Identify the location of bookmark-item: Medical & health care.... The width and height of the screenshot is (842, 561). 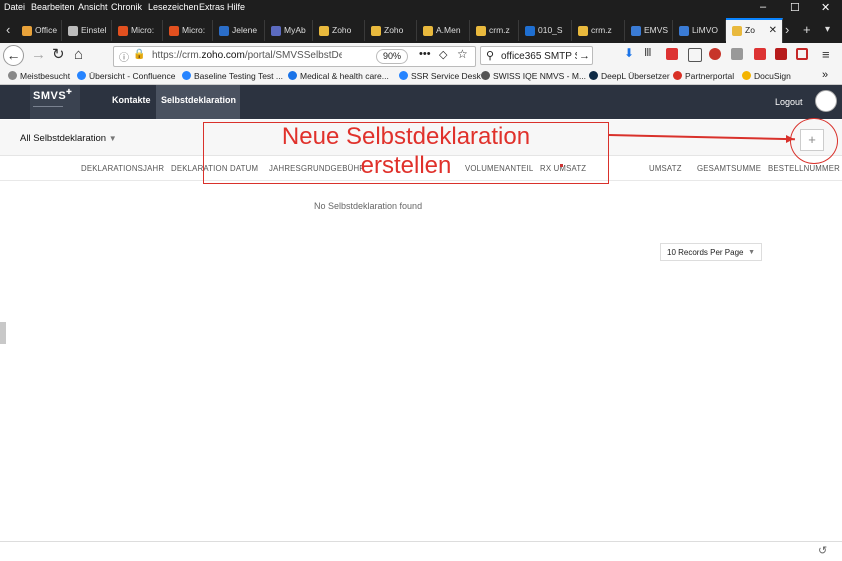
(338, 76).